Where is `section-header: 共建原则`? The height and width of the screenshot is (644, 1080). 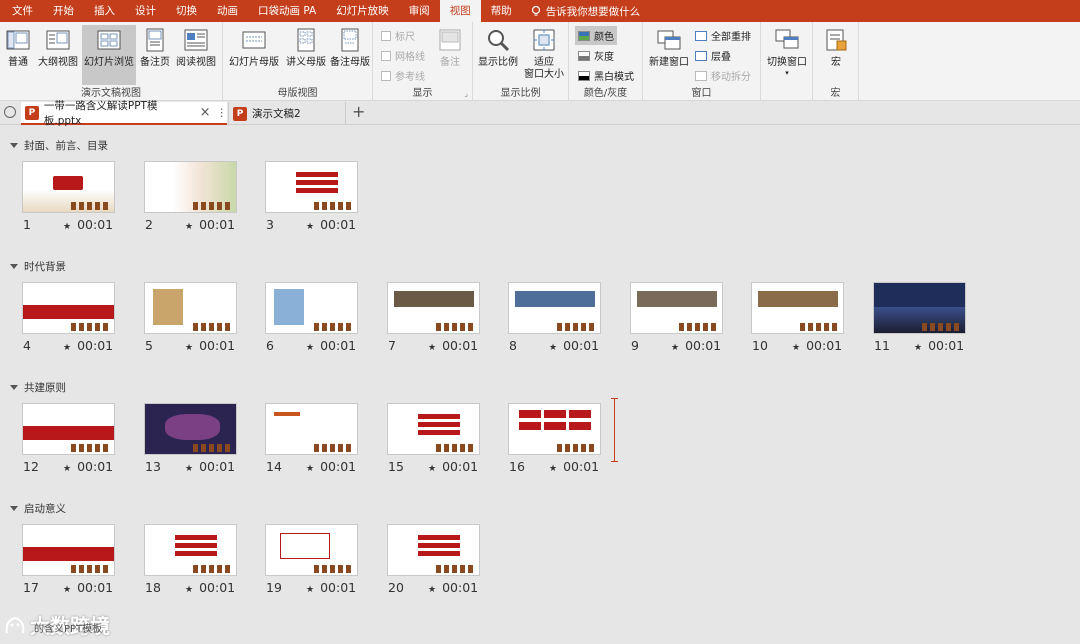 section-header: 共建原则 is located at coordinates (38, 387).